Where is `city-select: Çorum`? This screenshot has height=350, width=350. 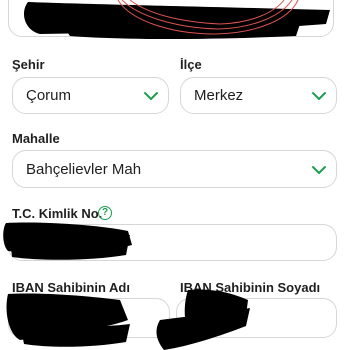 city-select: Çorum is located at coordinates (90, 95).